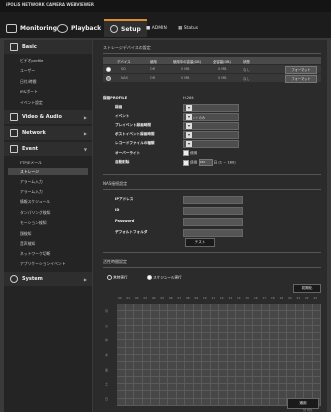 This screenshot has width=331, height=412. Describe the element at coordinates (117, 278) in the screenshot. I see `always-radio: 常時実行` at that location.